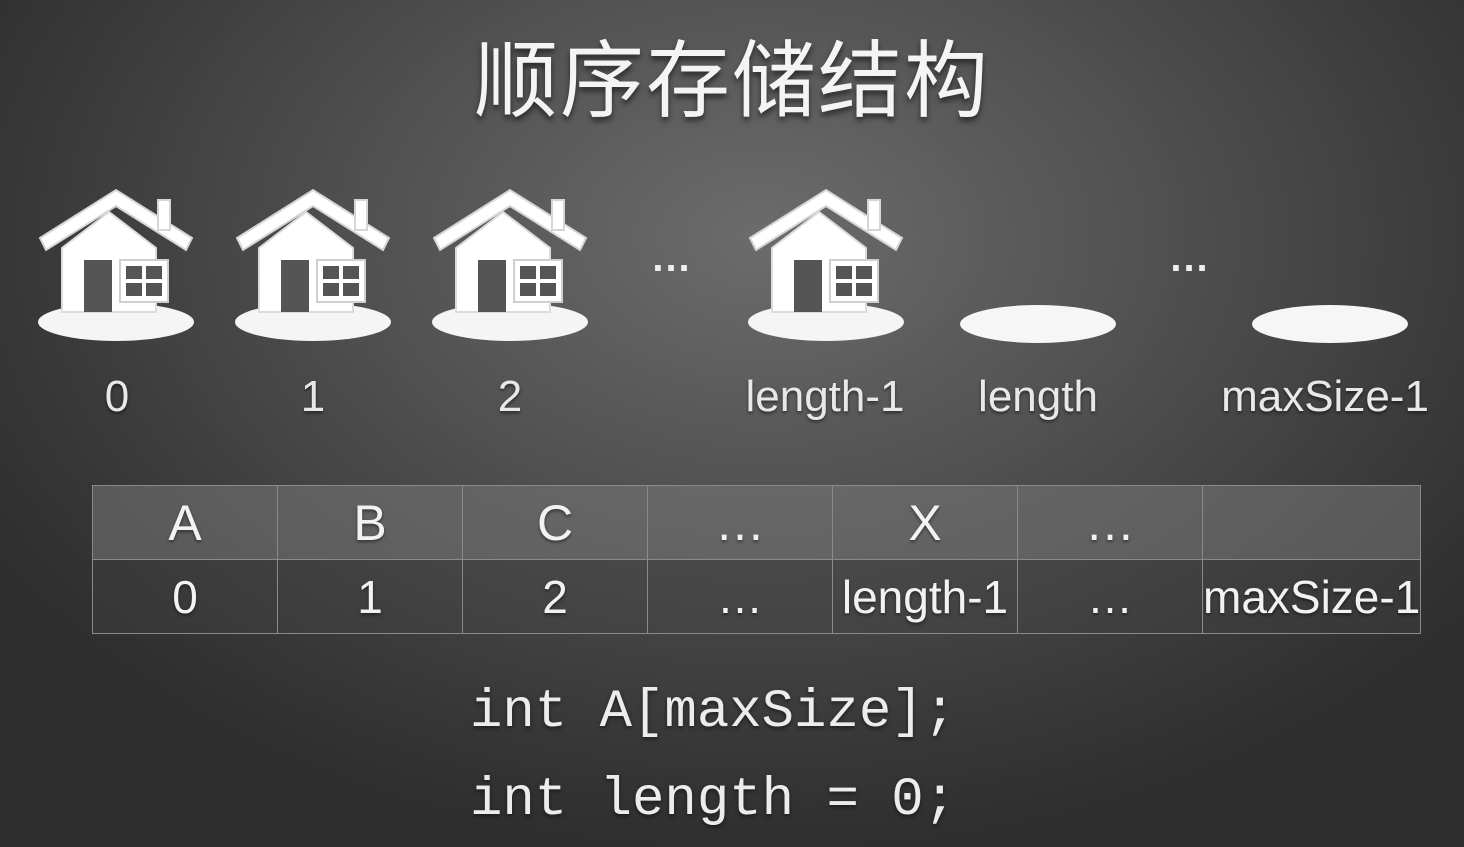 Image resolution: width=1464 pixels, height=847 pixels. I want to click on code-line-length: int length = 0;, so click(713, 800).